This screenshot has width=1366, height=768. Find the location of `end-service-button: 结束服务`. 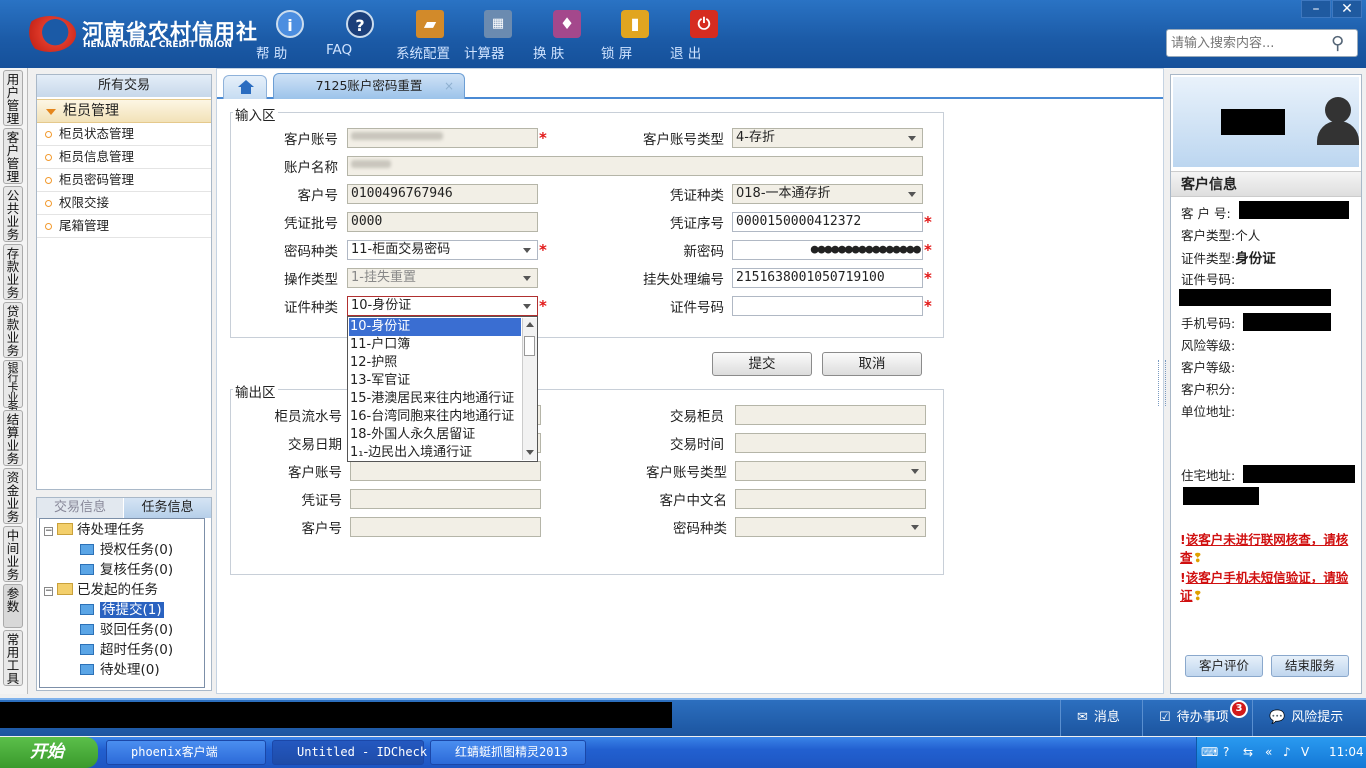

end-service-button: 结束服务 is located at coordinates (1310, 666).